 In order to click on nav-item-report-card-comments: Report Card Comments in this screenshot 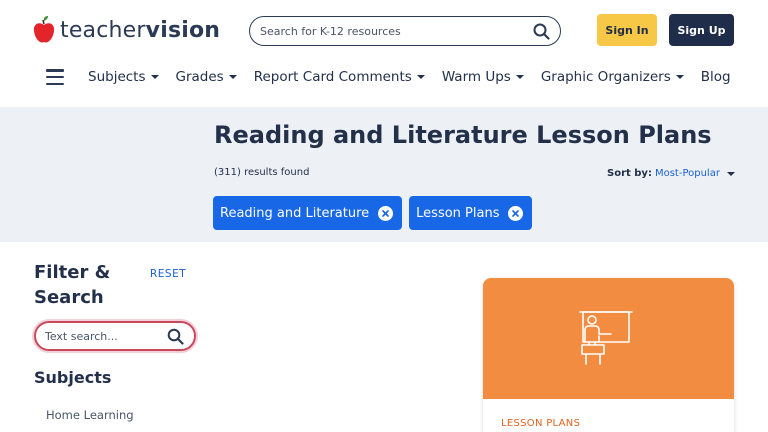, I will do `click(339, 77)`.